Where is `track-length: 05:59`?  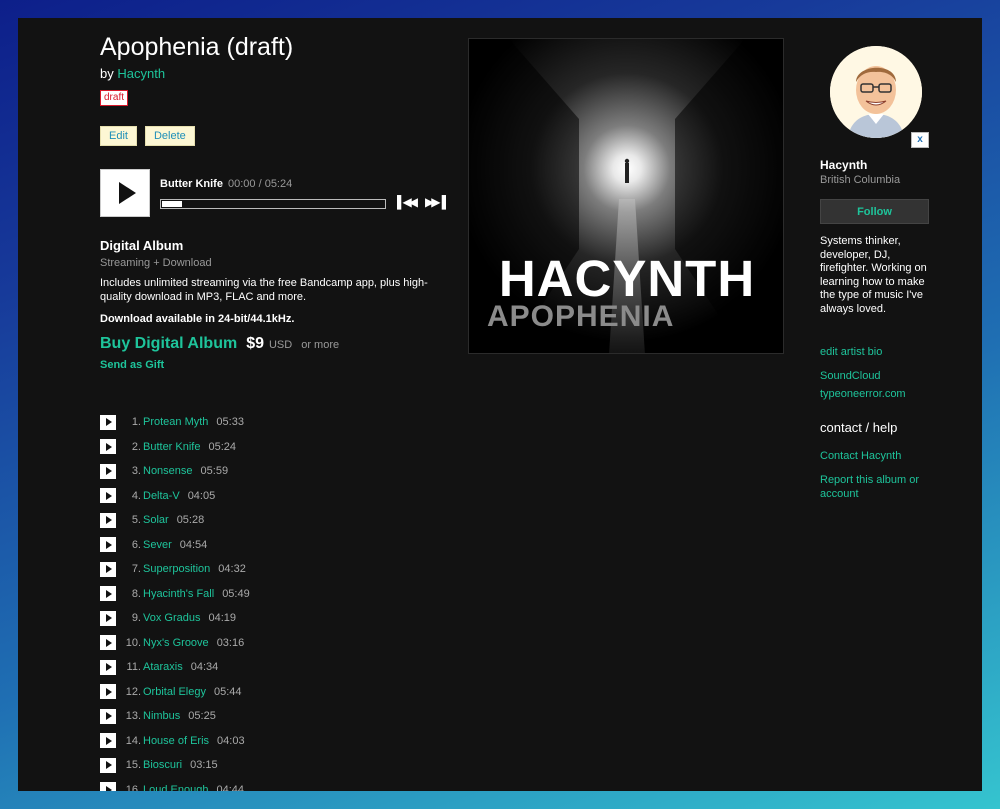
track-length: 05:59 is located at coordinates (214, 471).